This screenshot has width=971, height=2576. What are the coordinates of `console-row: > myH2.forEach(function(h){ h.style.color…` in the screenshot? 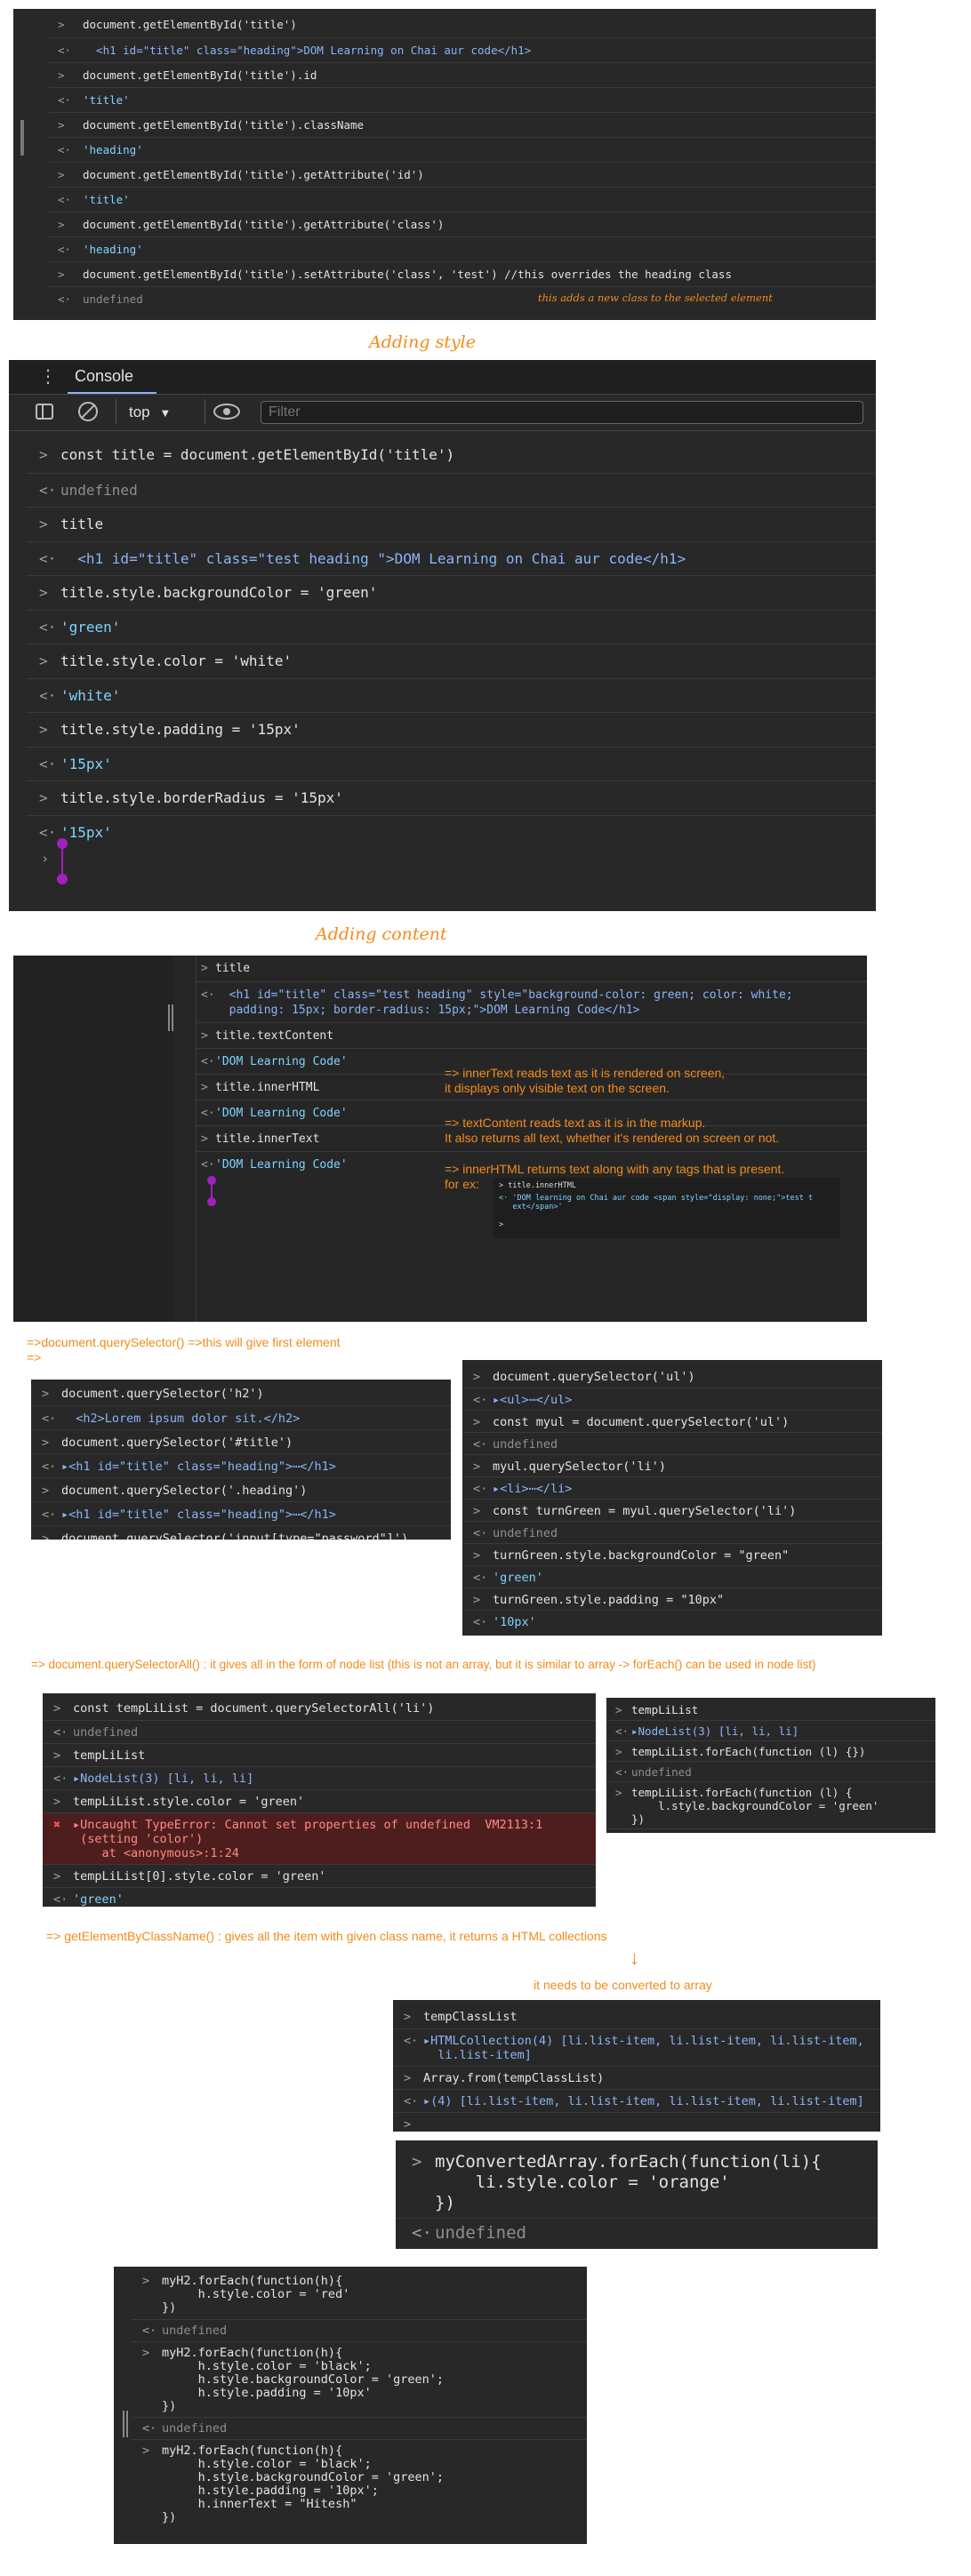 It's located at (359, 2294).